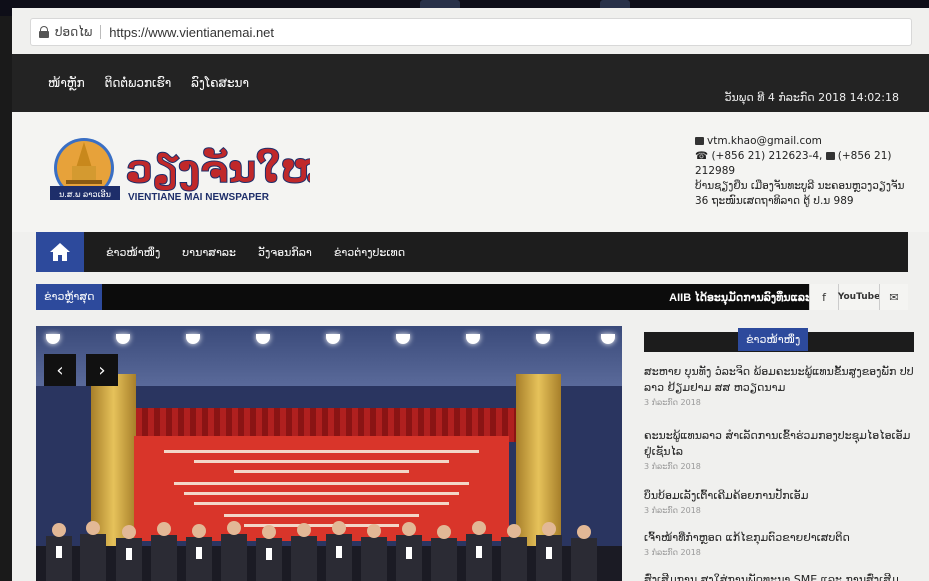 The width and height of the screenshot is (929, 581). I want to click on slideshow-next-button: ›, so click(102, 370).